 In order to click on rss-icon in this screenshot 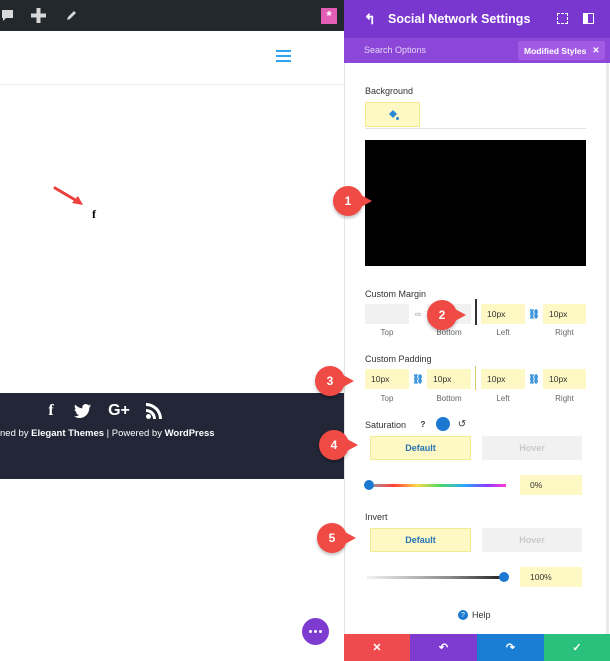, I will do `click(154, 411)`.